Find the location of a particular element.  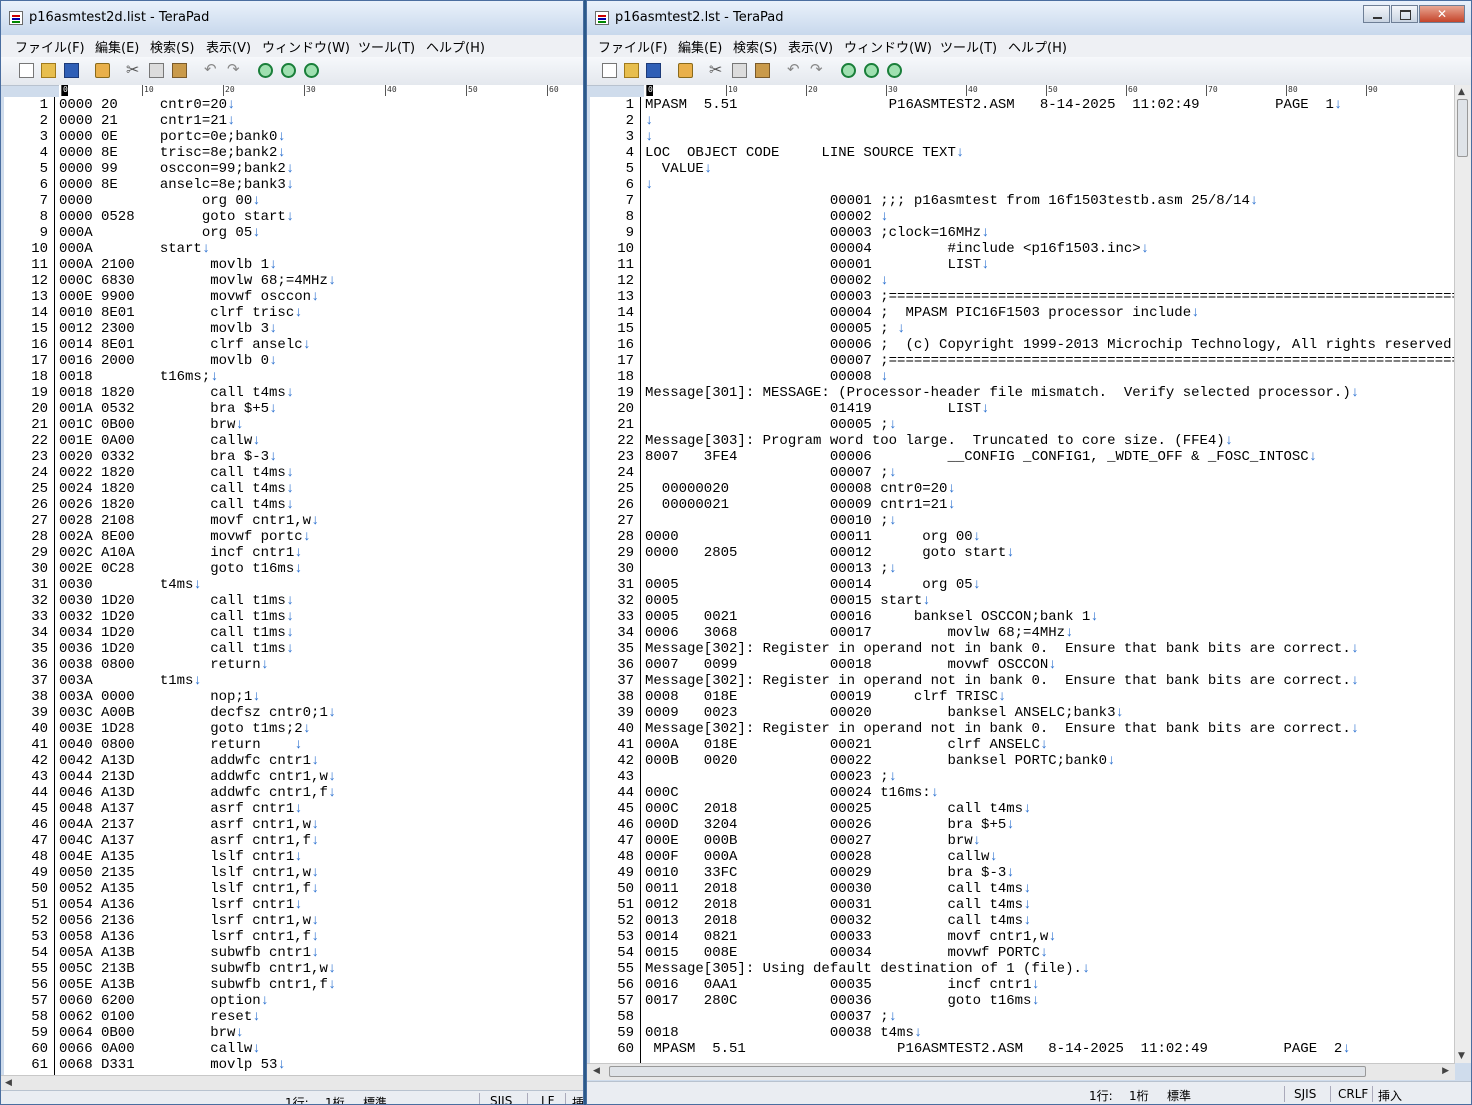

paste-icon is located at coordinates (179, 70).